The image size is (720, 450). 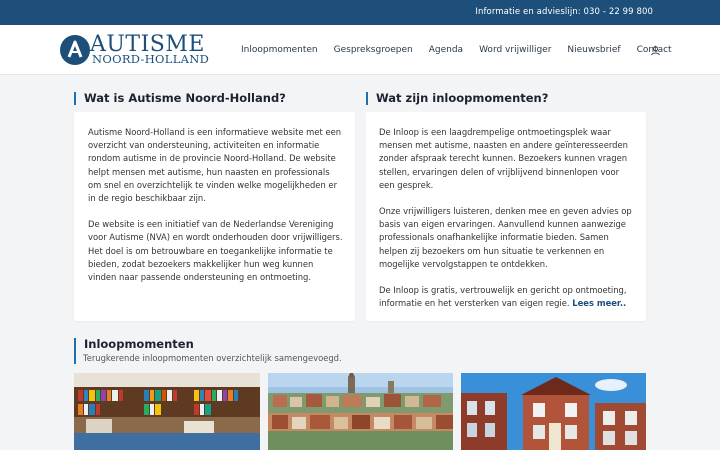 I want to click on nav-word-vrijwilliger: Word vrijwilliger, so click(x=515, y=51).